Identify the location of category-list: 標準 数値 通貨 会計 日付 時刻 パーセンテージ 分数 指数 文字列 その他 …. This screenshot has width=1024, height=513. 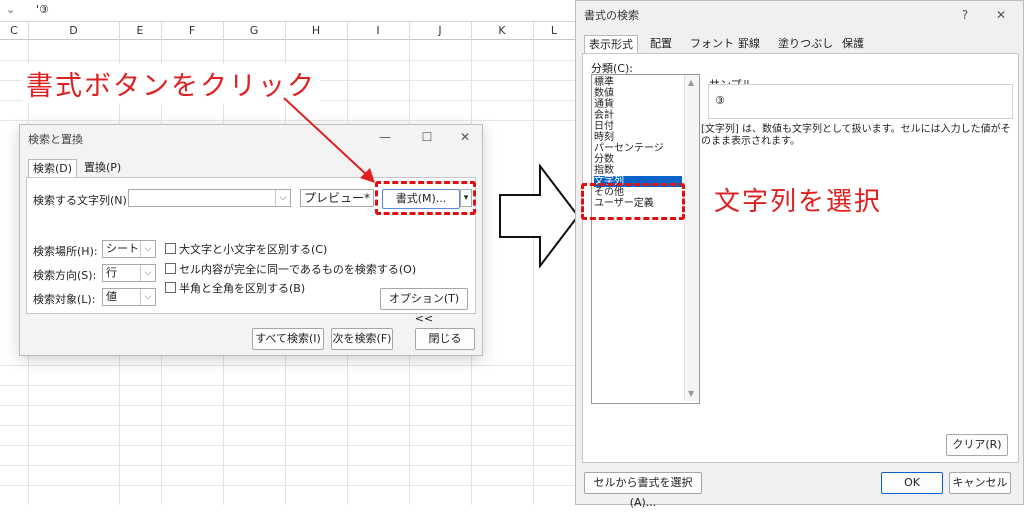
(645, 239).